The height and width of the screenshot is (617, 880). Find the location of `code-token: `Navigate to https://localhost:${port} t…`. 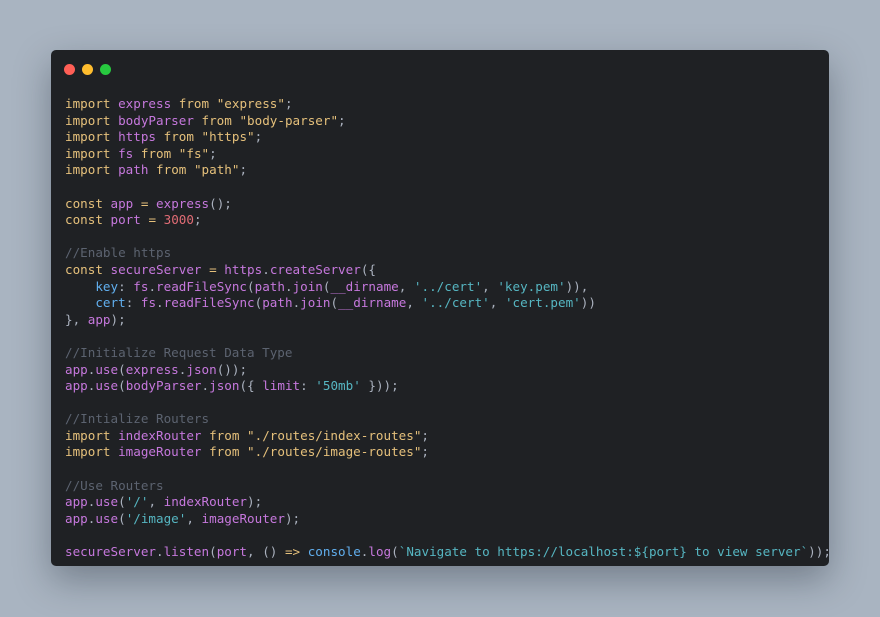

code-token: `Navigate to https://localhost:${port} t… is located at coordinates (603, 552).